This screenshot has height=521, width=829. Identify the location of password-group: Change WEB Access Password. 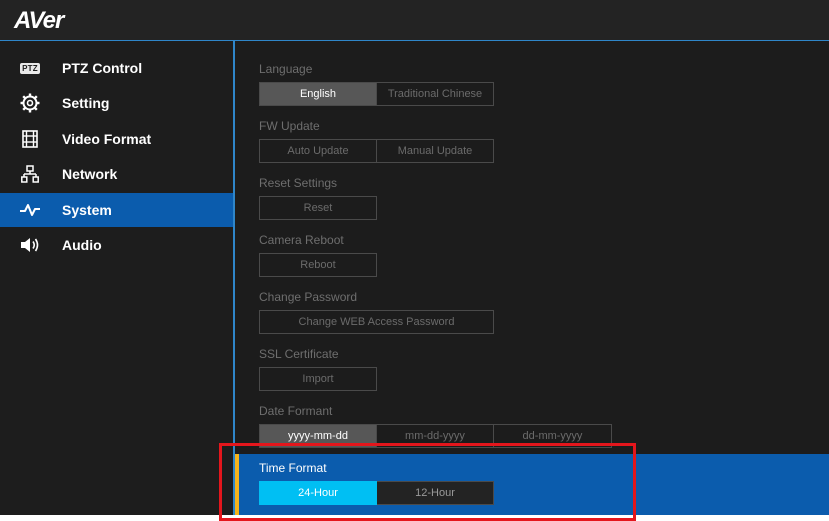
(376, 322).